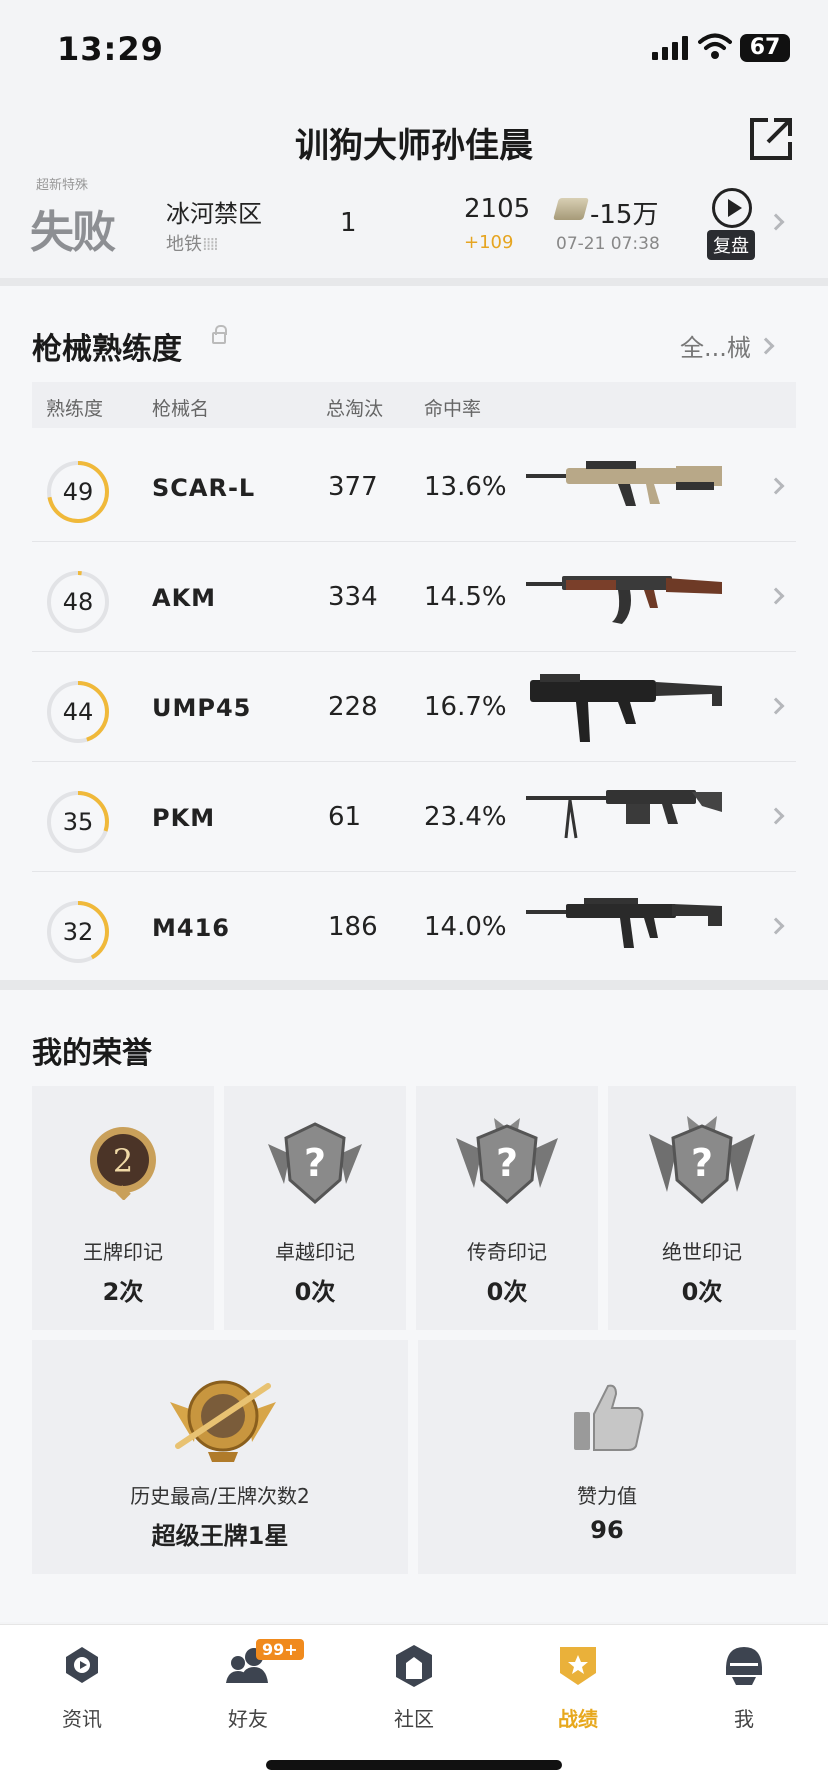 Image resolution: width=828 pixels, height=1792 pixels. I want to click on table-header: 熟练度 枪械名 总淘汰 命中率, so click(414, 405).